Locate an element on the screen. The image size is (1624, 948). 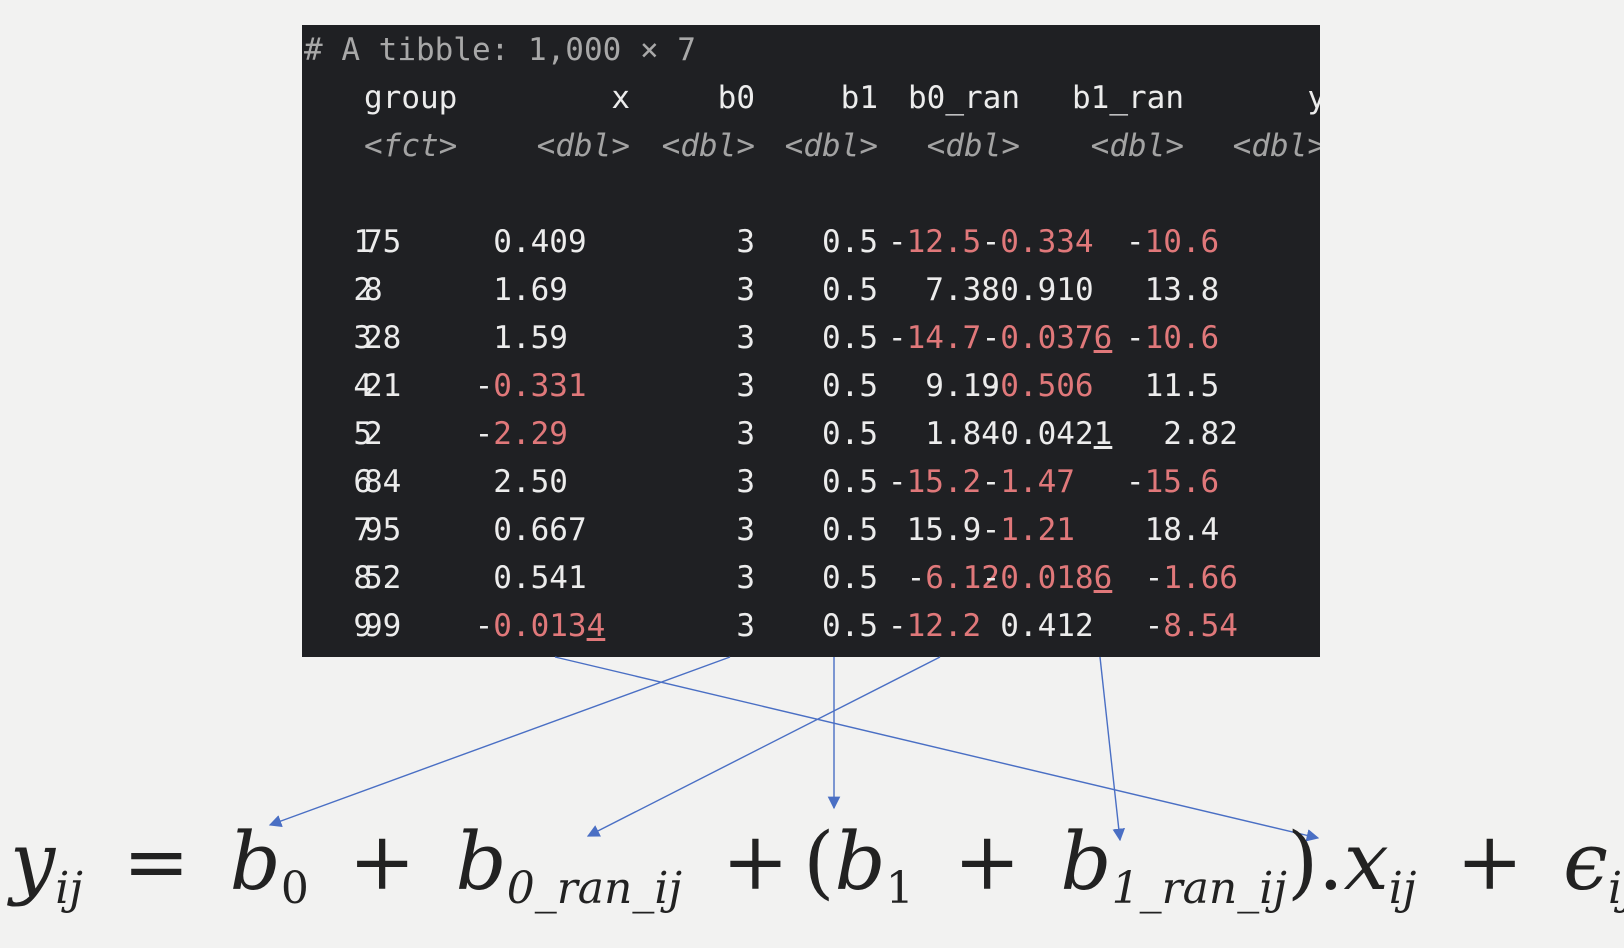
eq-plus-2: + is located at coordinates (755, 861).